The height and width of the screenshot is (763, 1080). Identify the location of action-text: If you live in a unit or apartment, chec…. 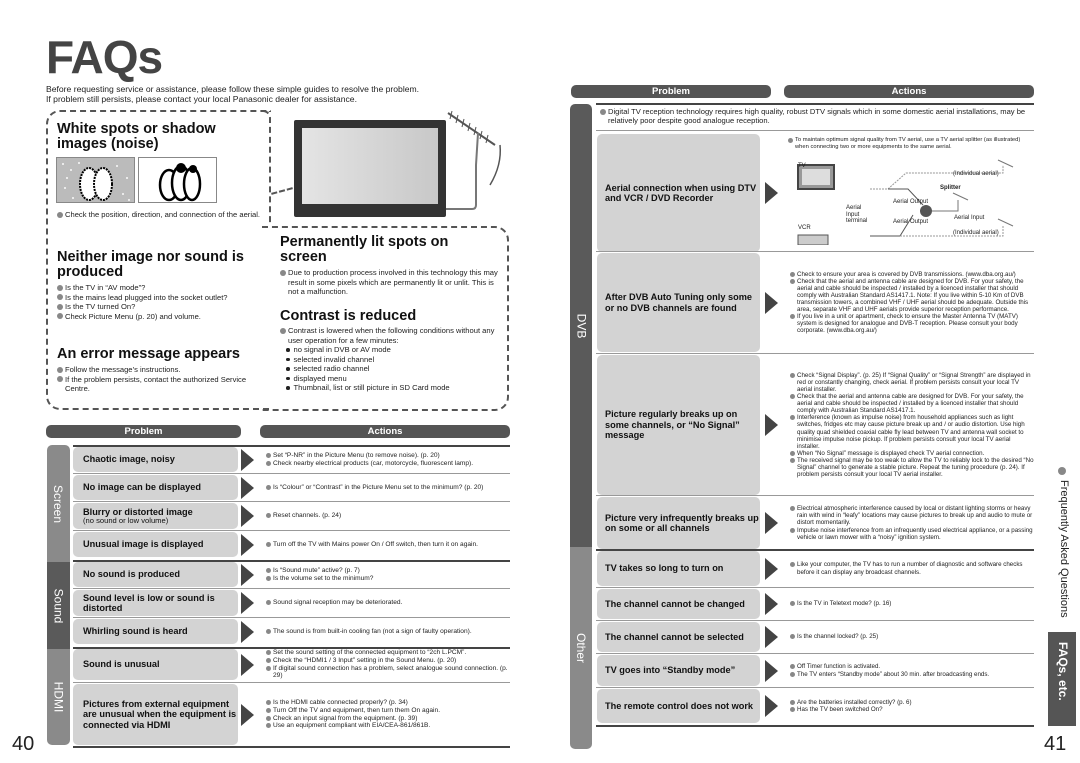
(907, 324).